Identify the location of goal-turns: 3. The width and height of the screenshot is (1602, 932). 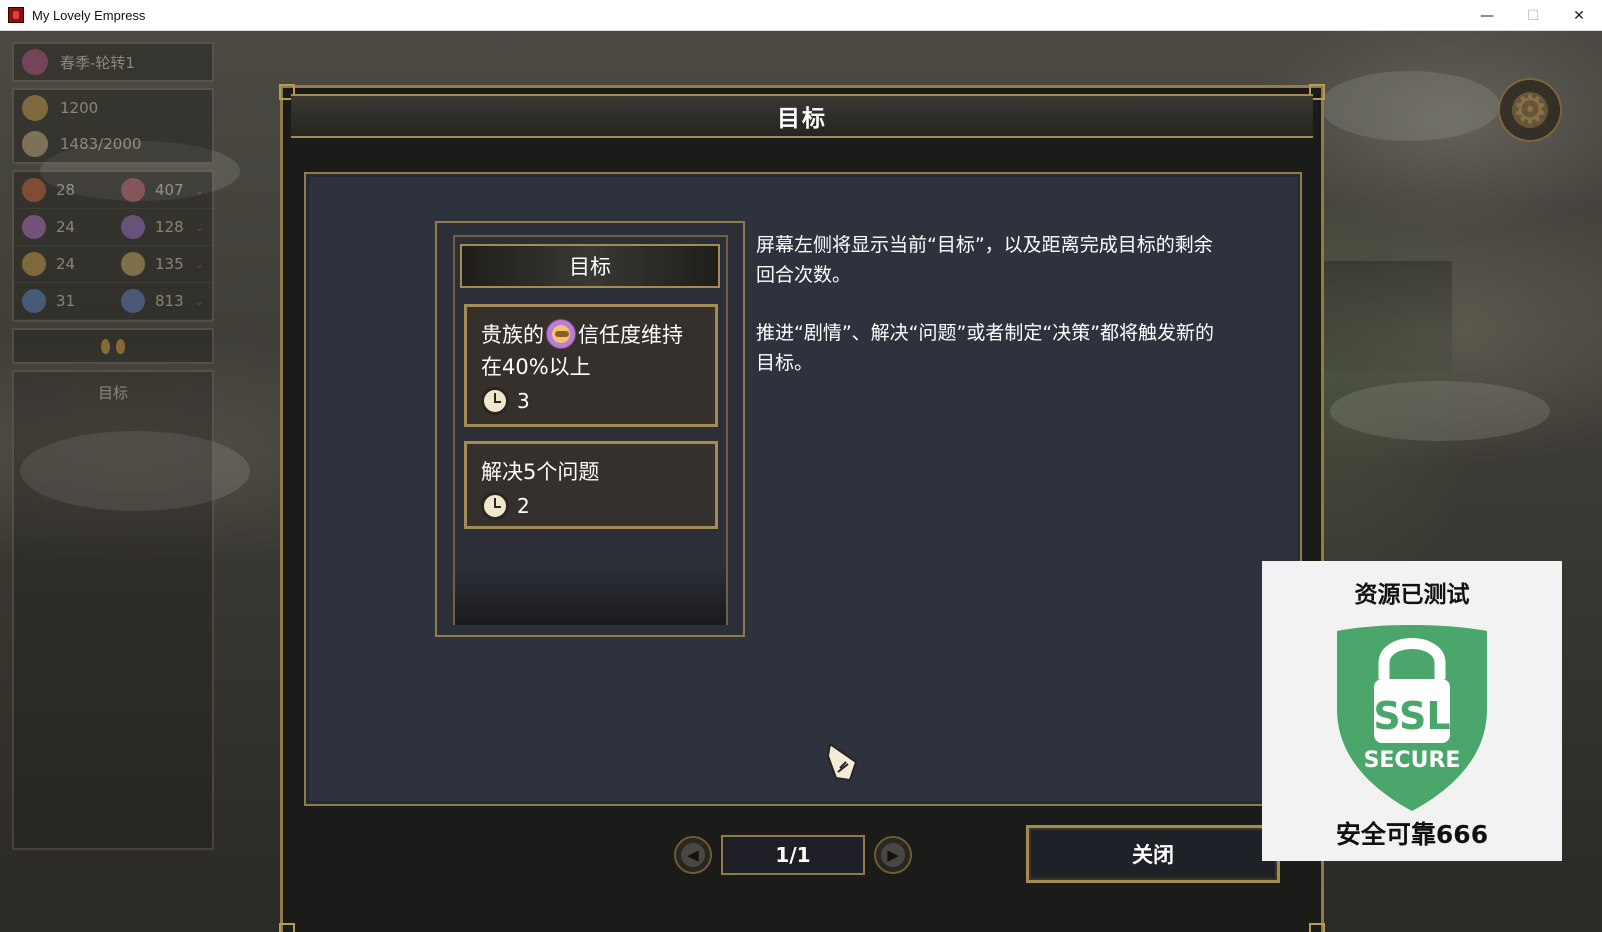
(591, 401).